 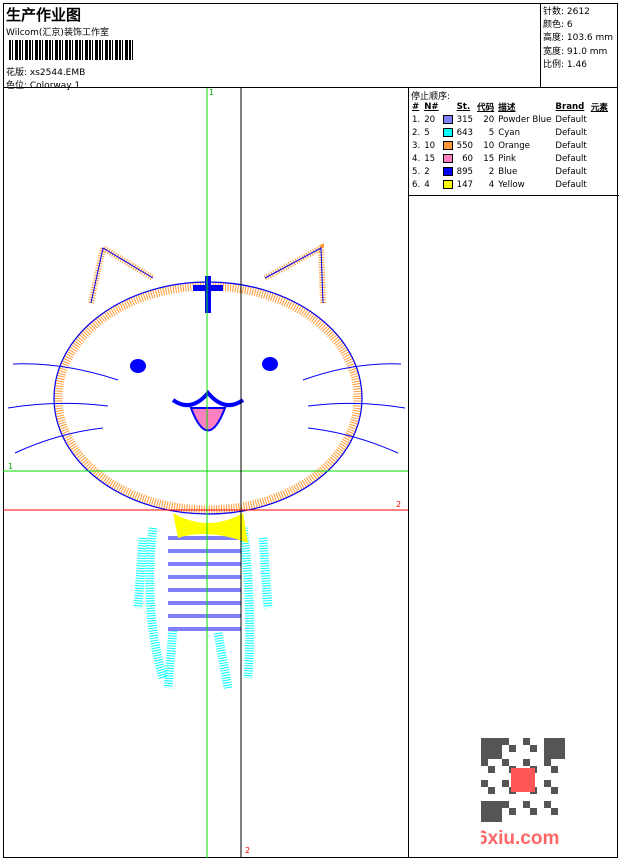 I want to click on right-ear, so click(x=294, y=273).